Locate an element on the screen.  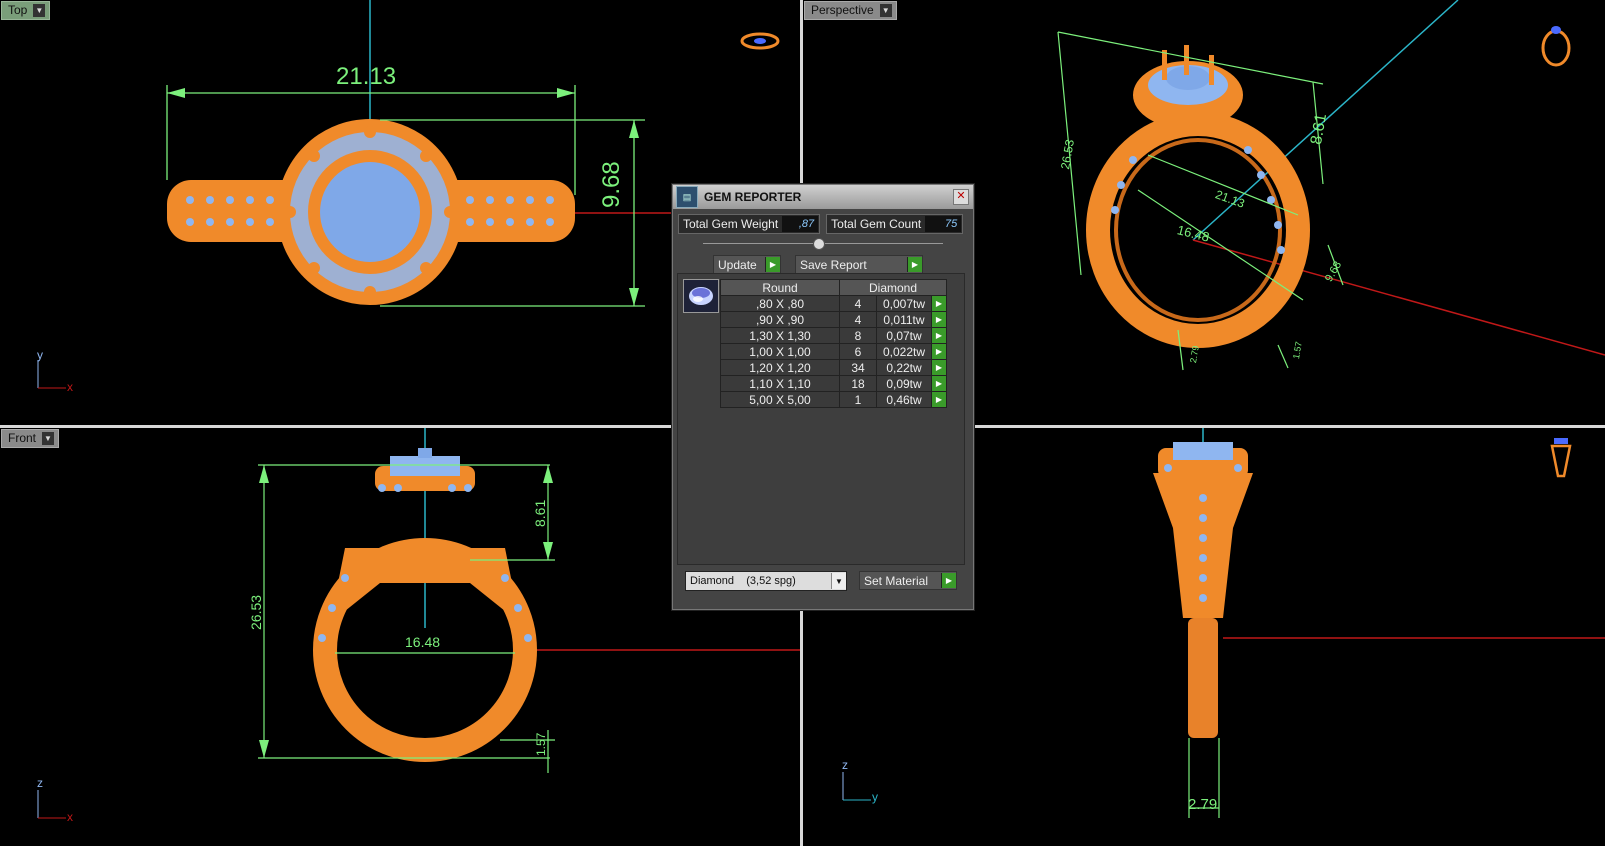
dim-side-band: 2.79 is located at coordinates (1203, 804).